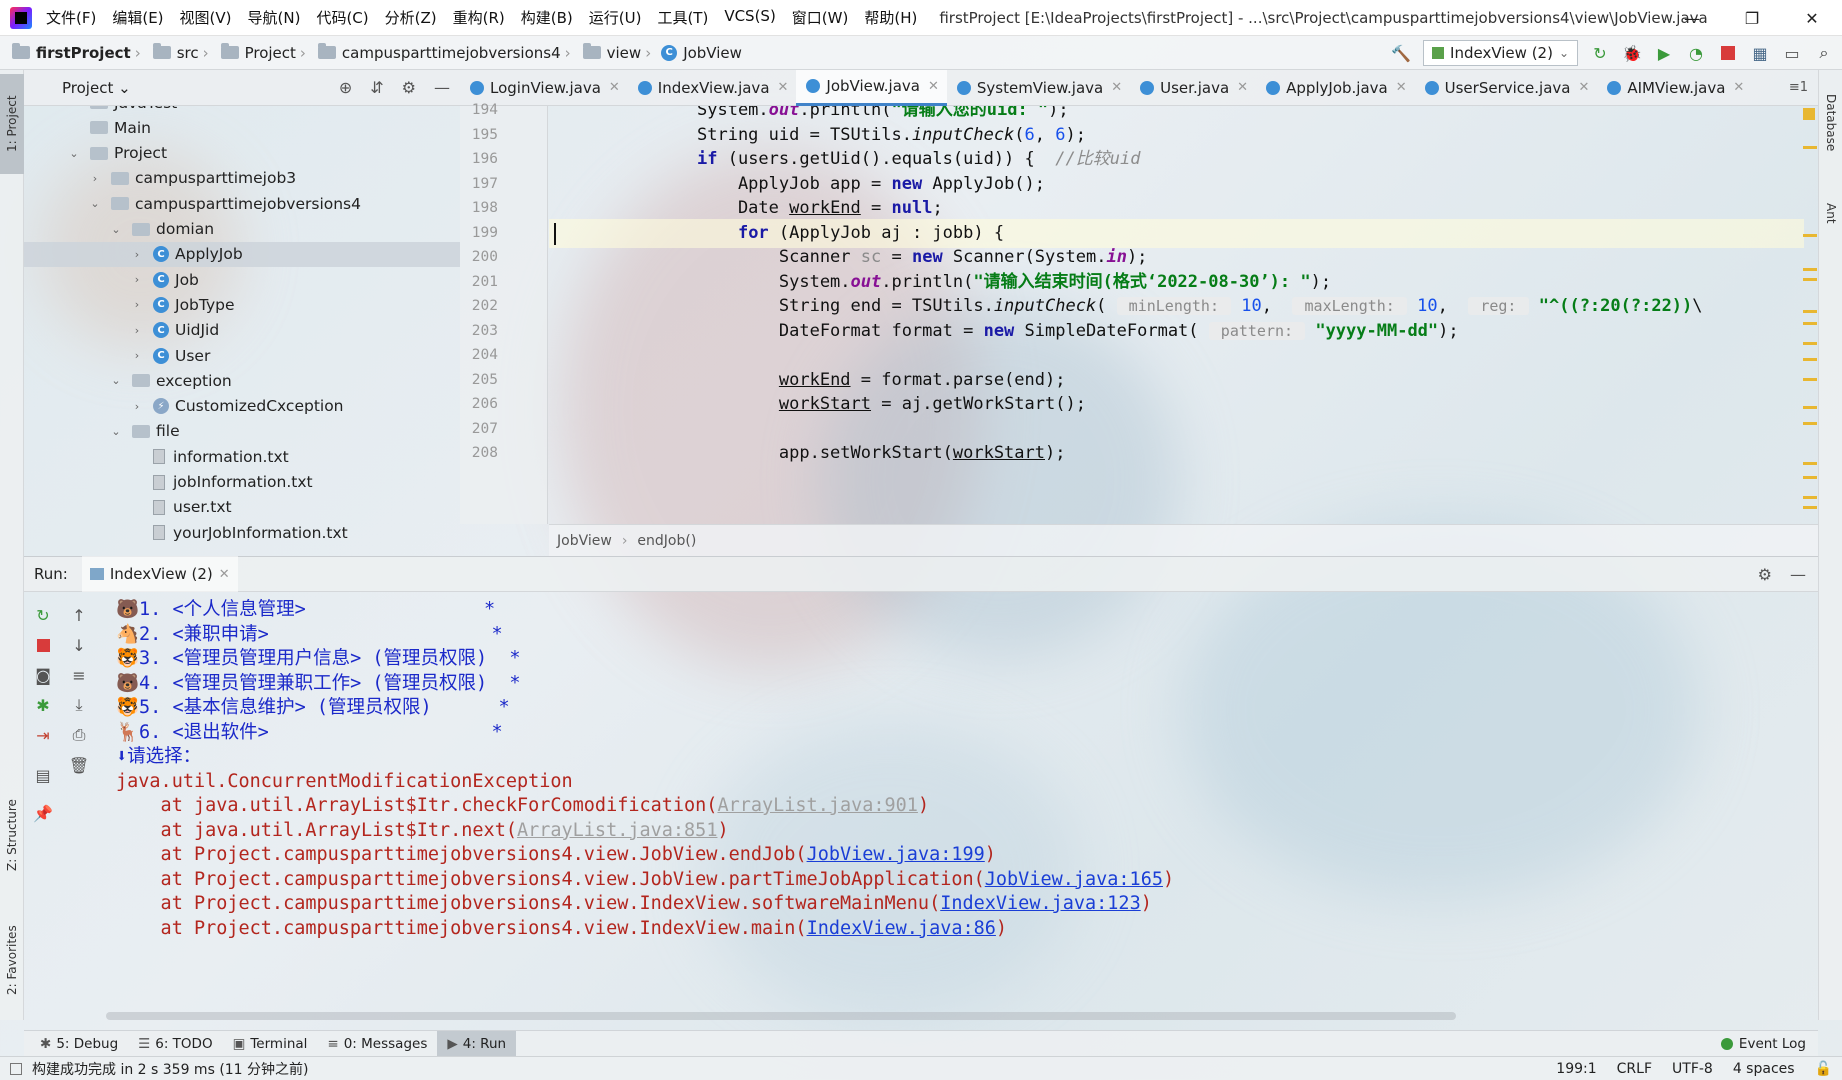 The image size is (1842, 1080). What do you see at coordinates (242, 482) in the screenshot?
I see `tree-item: jobInformation.txt` at bounding box center [242, 482].